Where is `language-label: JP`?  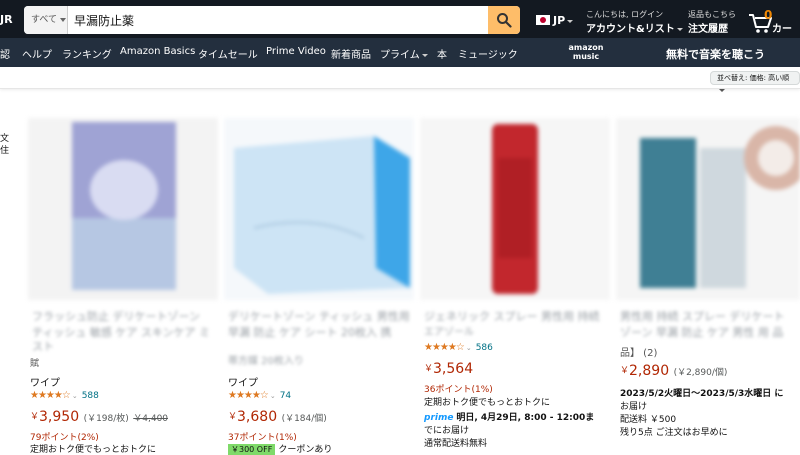
language-label: JP is located at coordinates (559, 20).